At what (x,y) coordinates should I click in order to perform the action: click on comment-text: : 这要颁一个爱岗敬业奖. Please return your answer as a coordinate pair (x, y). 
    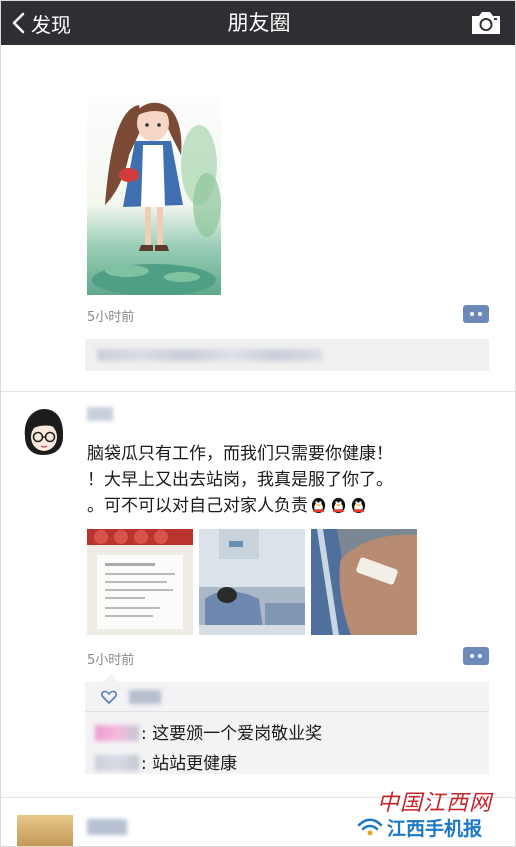
    Looking at the image, I should click on (232, 734).